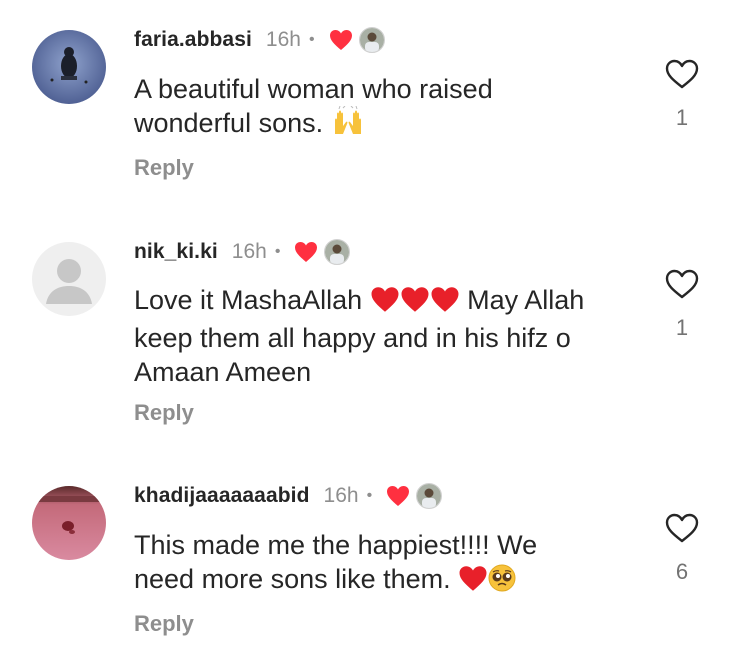  What do you see at coordinates (502, 582) in the screenshot?
I see `pleading-face-icon` at bounding box center [502, 582].